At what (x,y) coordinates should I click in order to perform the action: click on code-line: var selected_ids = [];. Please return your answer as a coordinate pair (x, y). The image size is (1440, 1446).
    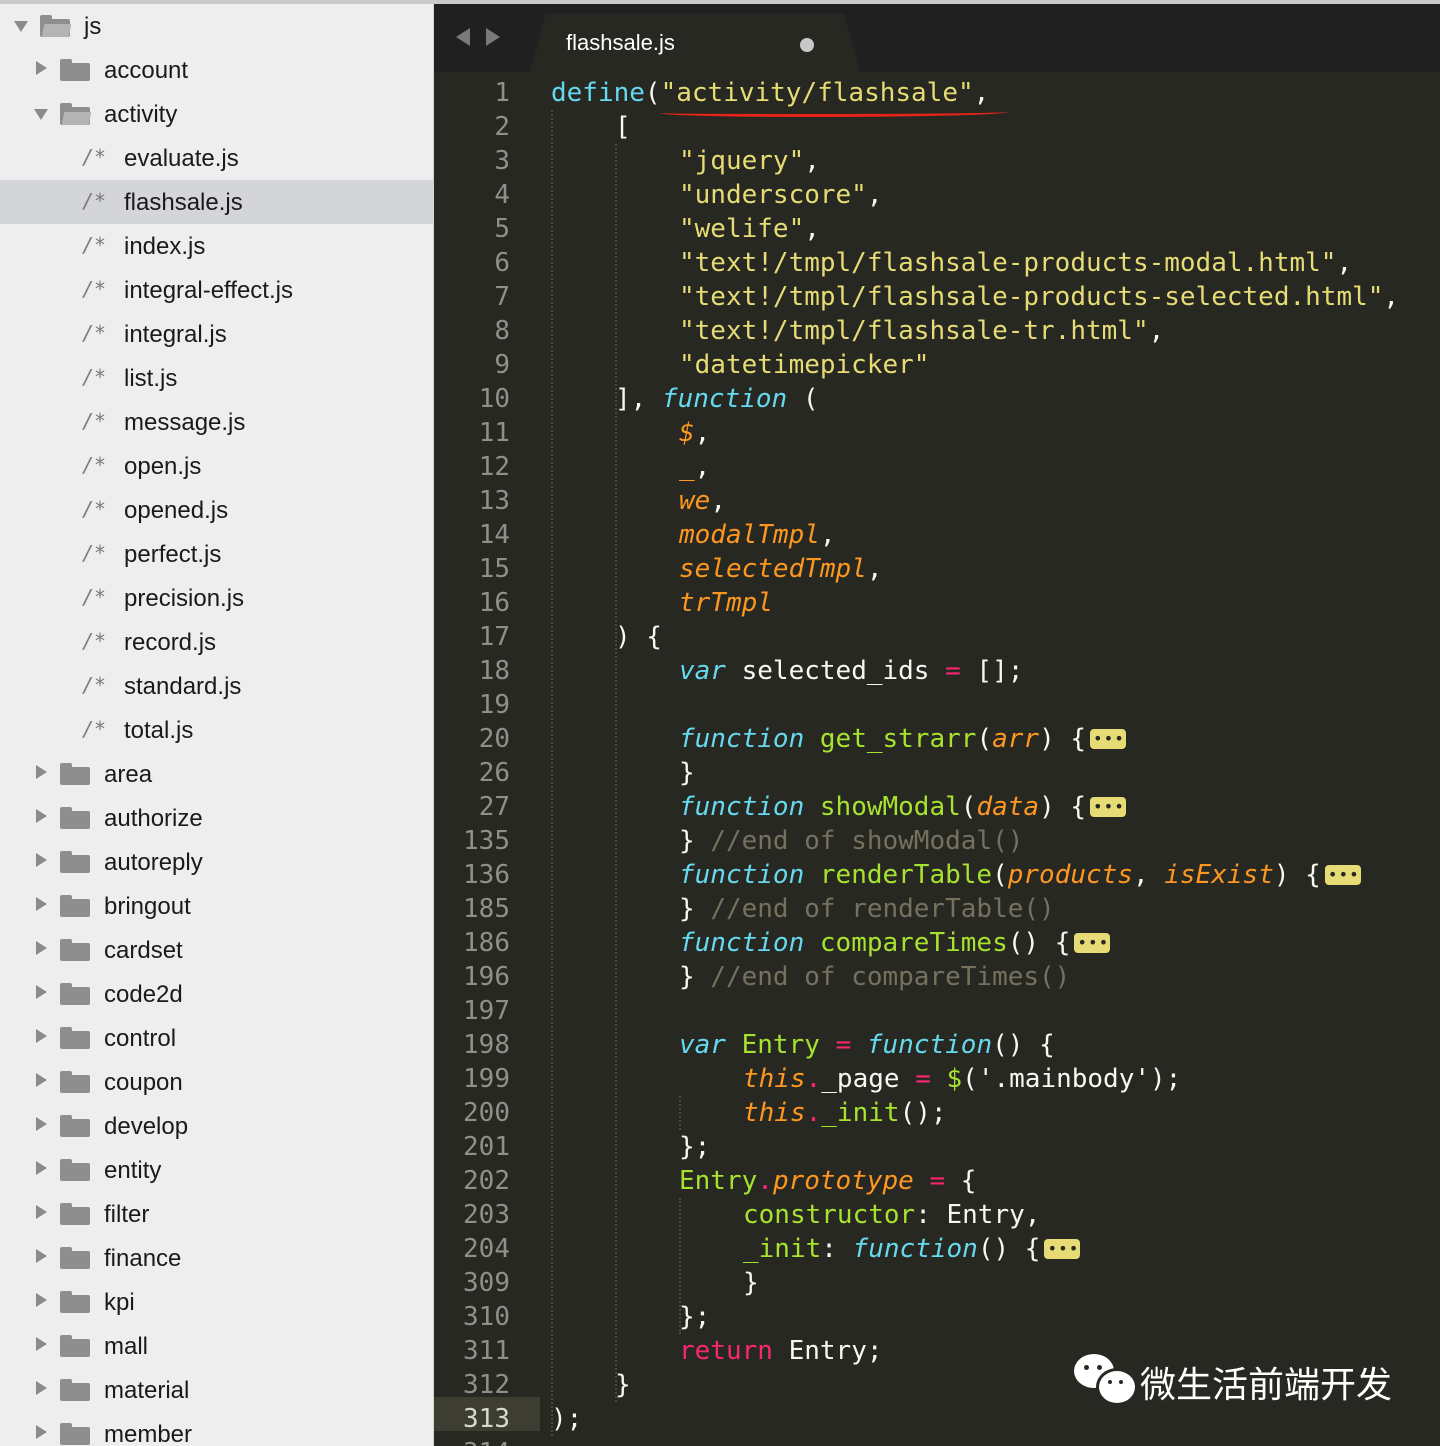
    Looking at the image, I should click on (851, 671).